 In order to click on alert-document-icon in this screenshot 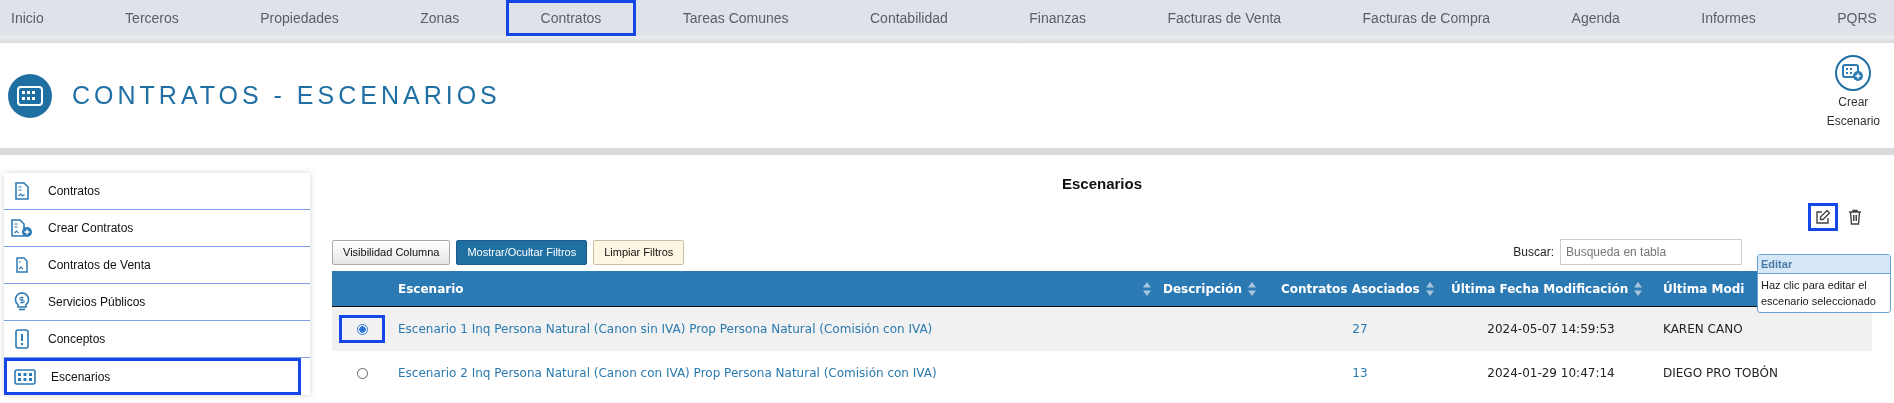, I will do `click(22, 339)`.